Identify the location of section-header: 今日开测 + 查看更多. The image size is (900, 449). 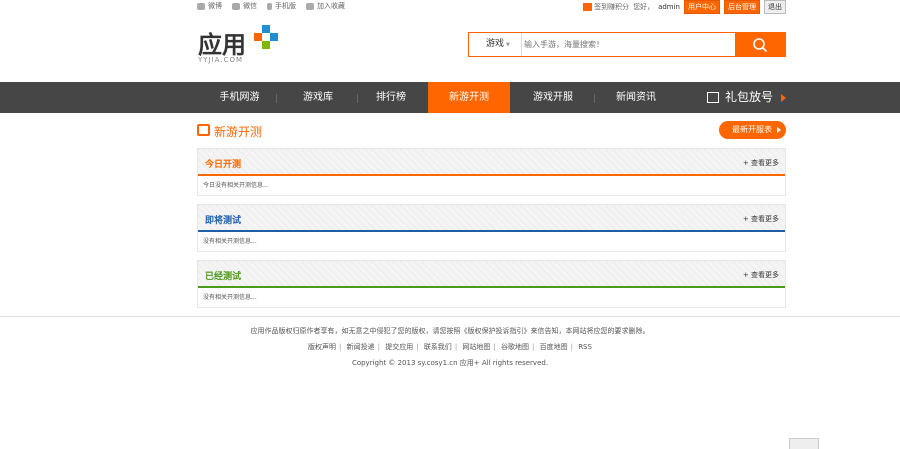
(491, 162).